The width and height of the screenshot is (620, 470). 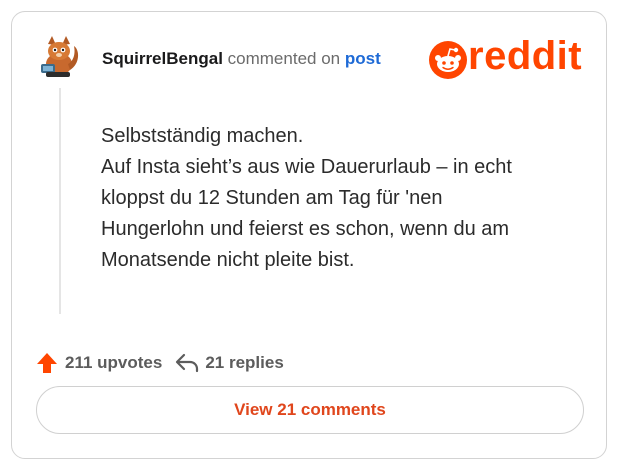 What do you see at coordinates (162, 58) in the screenshot?
I see `username: SquirrelBengal` at bounding box center [162, 58].